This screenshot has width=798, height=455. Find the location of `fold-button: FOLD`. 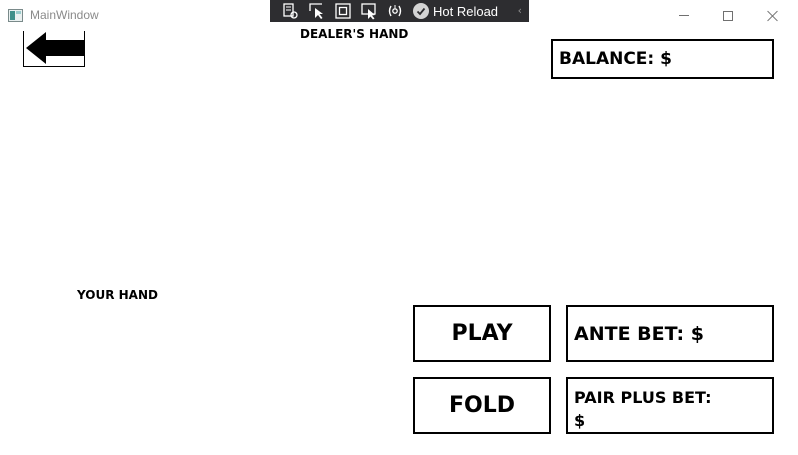

fold-button: FOLD is located at coordinates (482, 405).